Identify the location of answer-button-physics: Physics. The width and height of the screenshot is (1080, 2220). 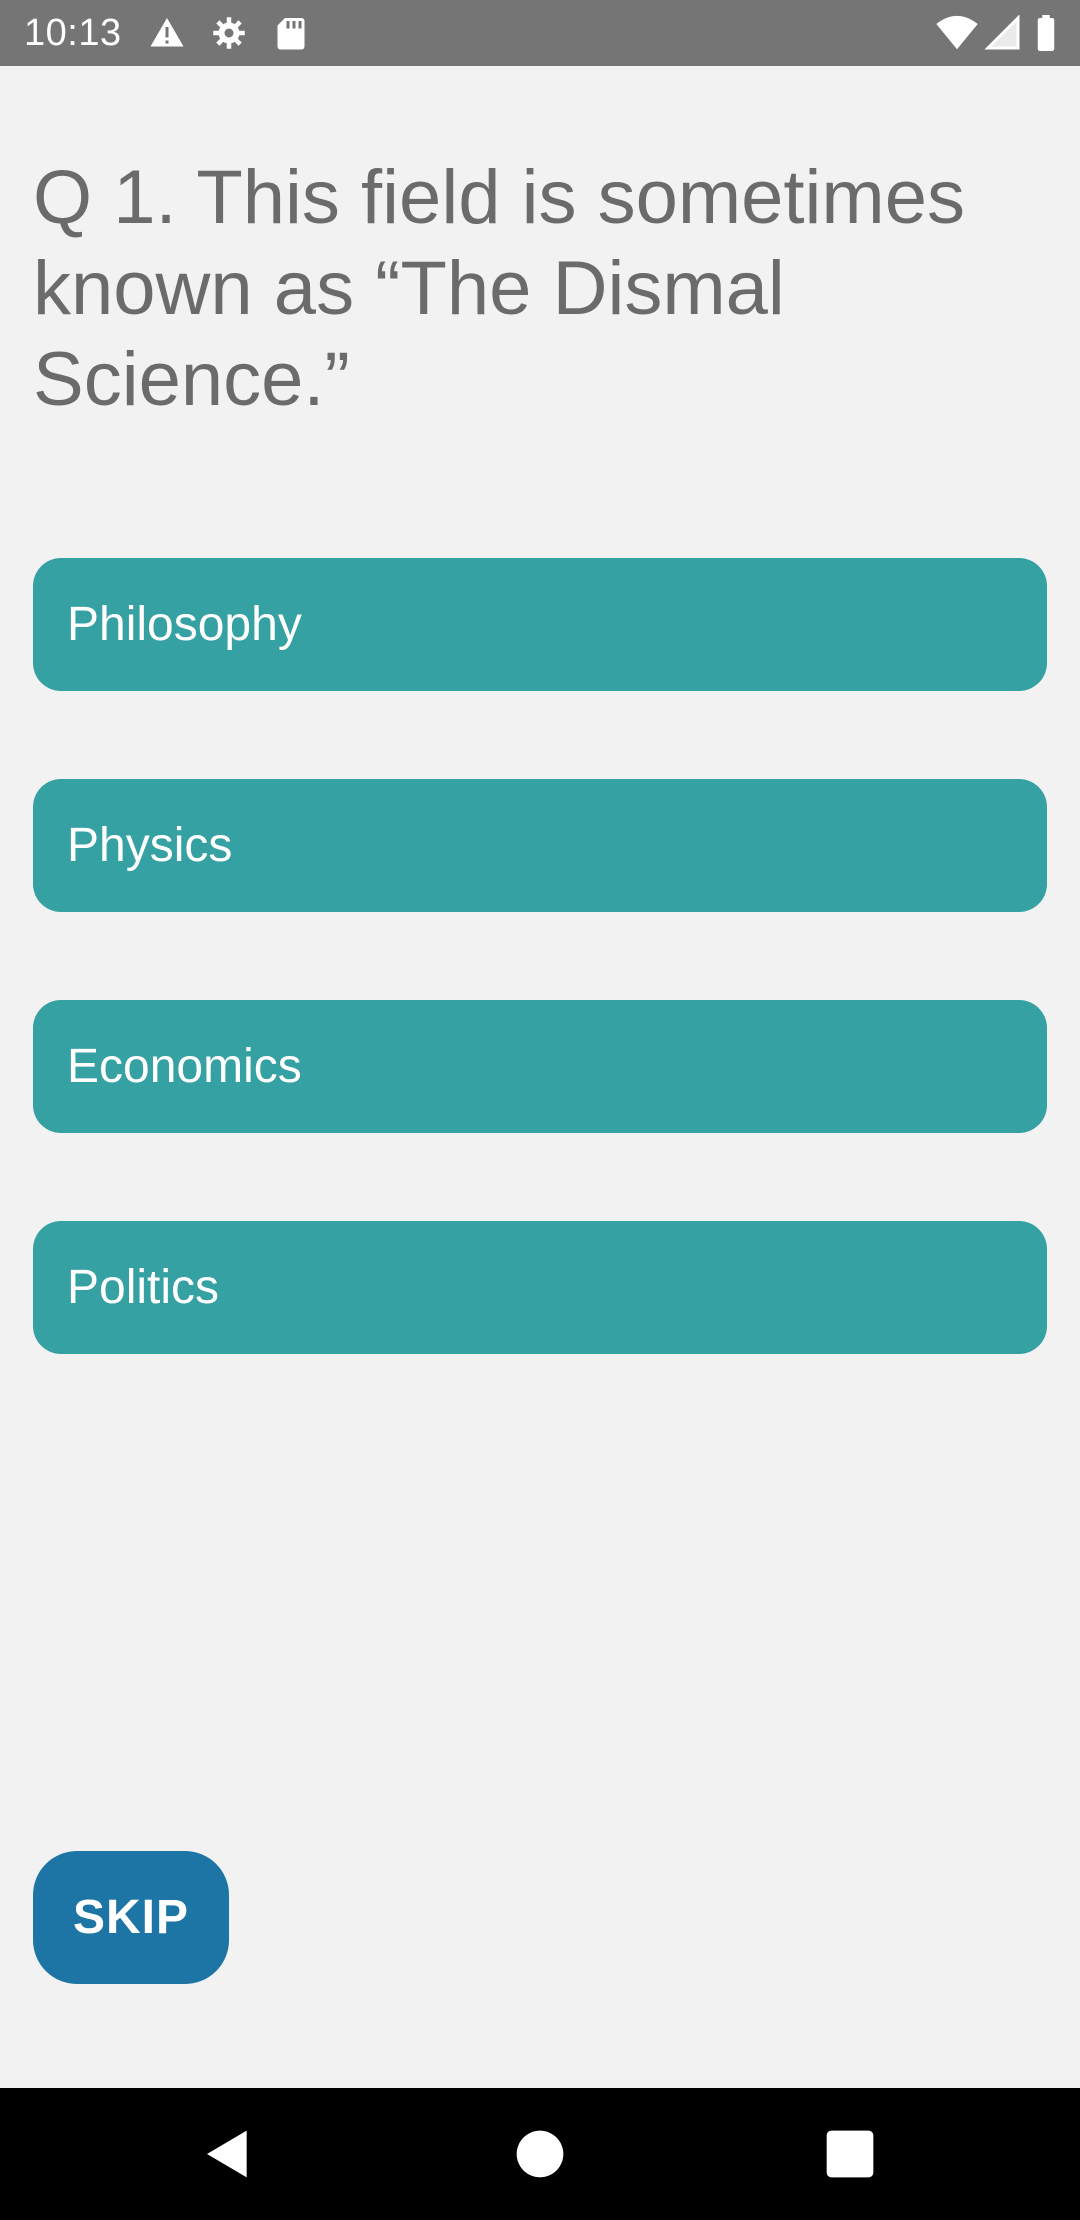
(540, 845).